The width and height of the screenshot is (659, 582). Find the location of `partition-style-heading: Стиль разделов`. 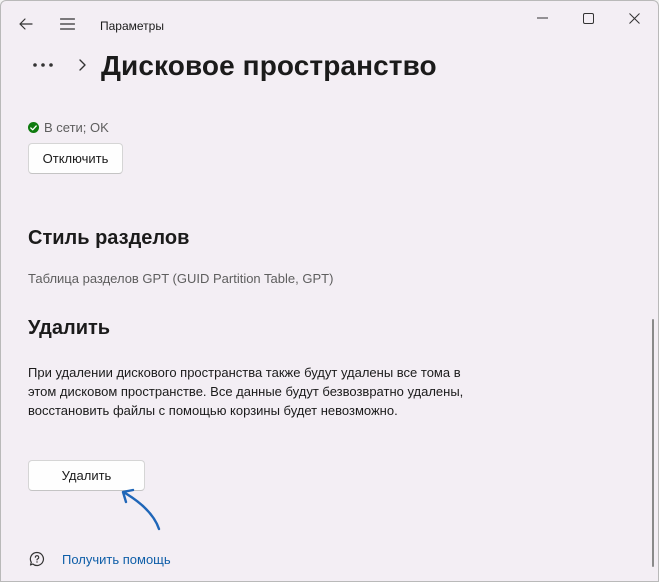

partition-style-heading: Стиль разделов is located at coordinates (109, 238).